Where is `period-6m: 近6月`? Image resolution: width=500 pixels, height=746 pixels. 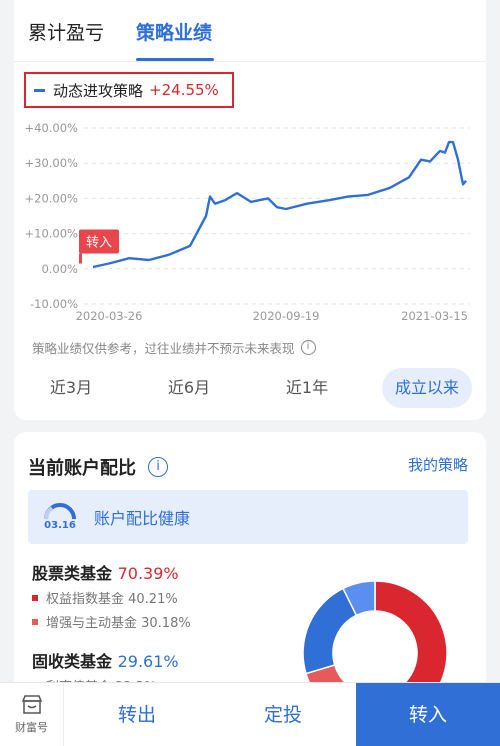
period-6m: 近6月 is located at coordinates (189, 388).